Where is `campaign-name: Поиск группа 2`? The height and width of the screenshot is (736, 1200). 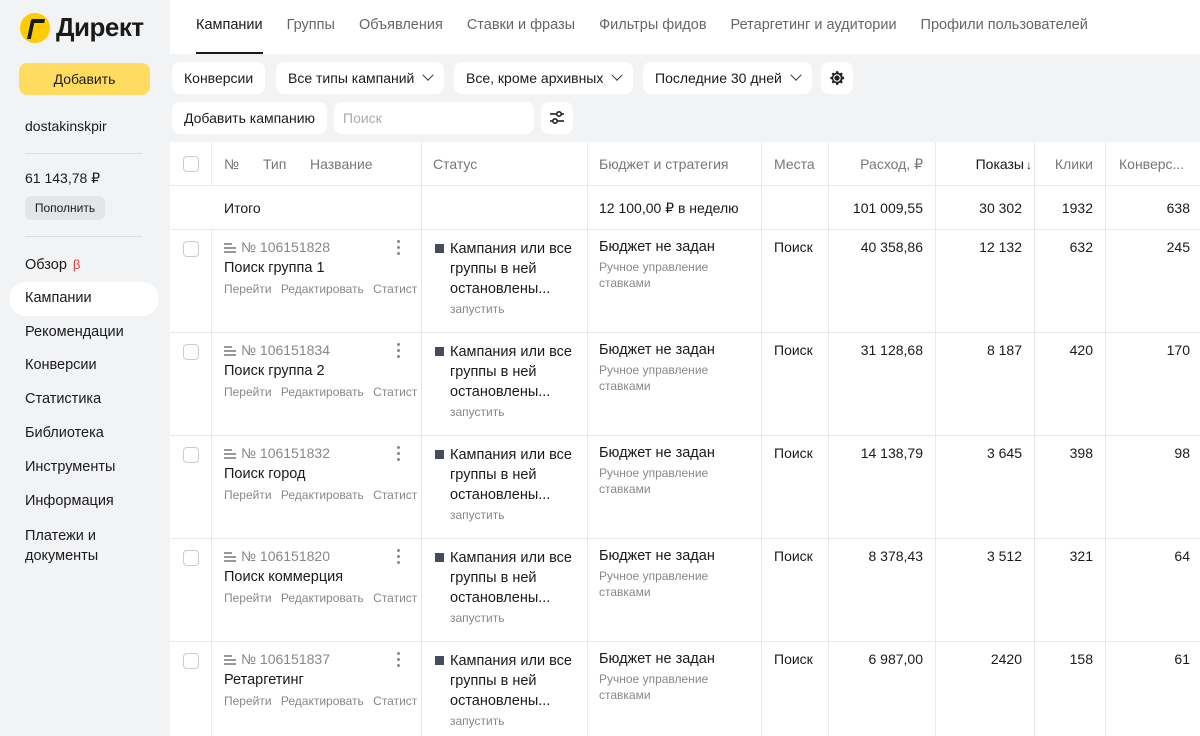 campaign-name: Поиск группа 2 is located at coordinates (274, 371).